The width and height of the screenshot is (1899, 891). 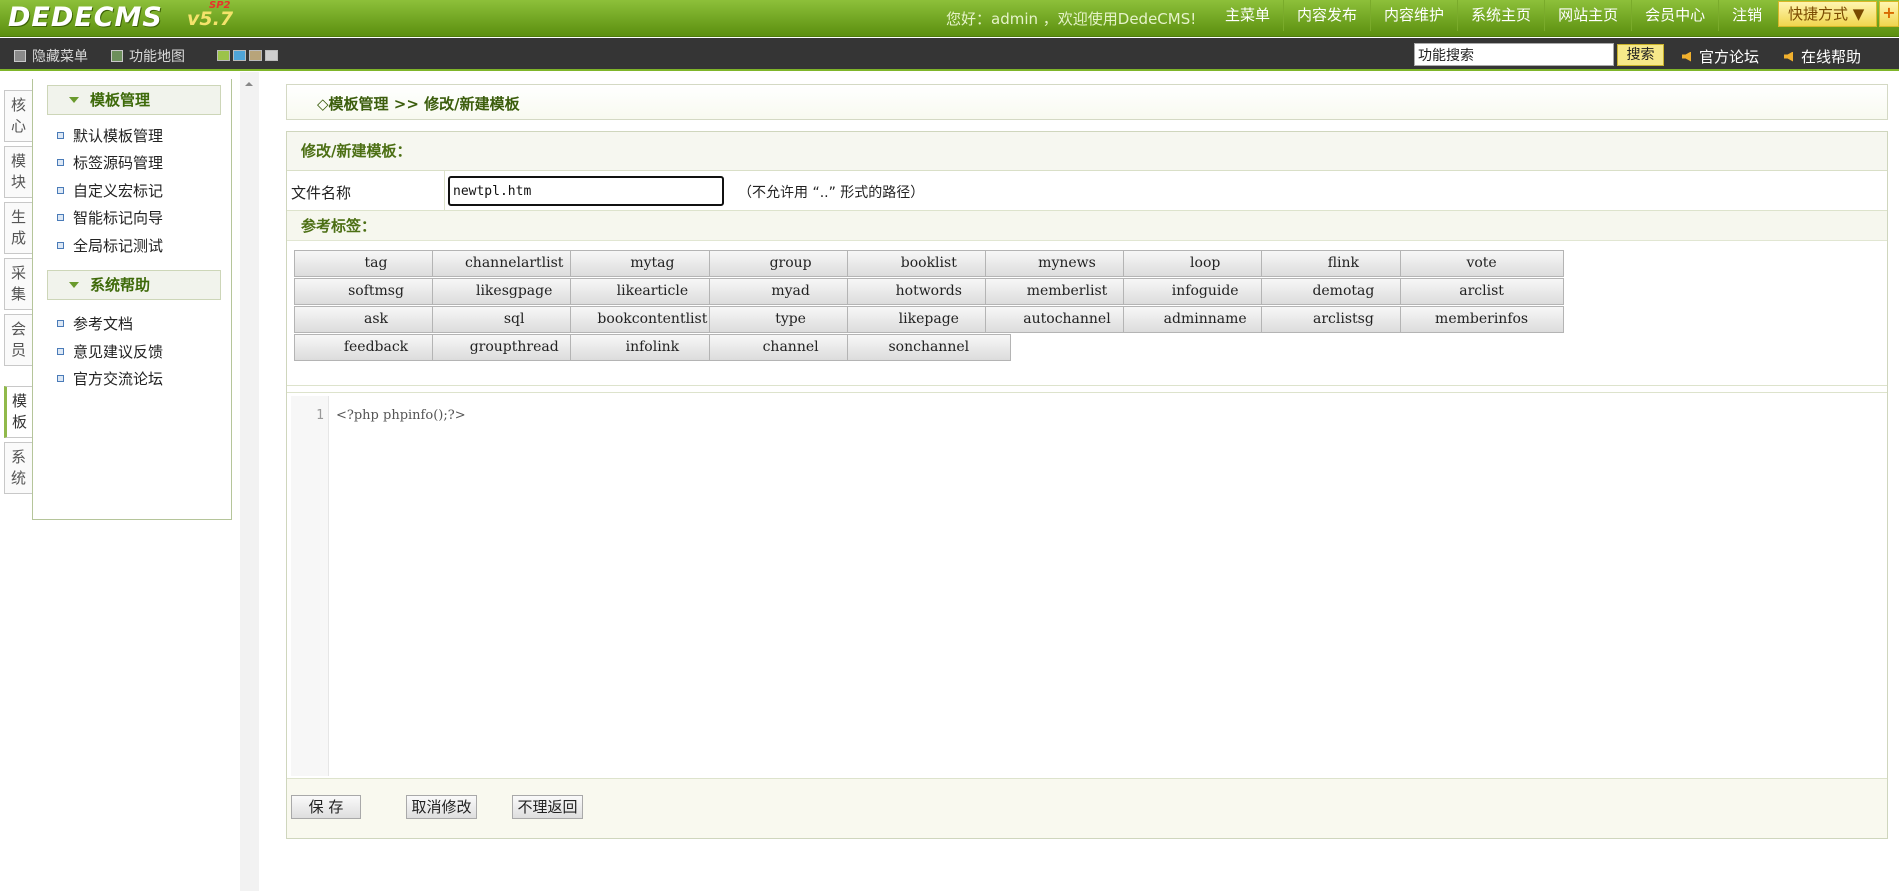 I want to click on quick-add-button: +, so click(x=1889, y=14).